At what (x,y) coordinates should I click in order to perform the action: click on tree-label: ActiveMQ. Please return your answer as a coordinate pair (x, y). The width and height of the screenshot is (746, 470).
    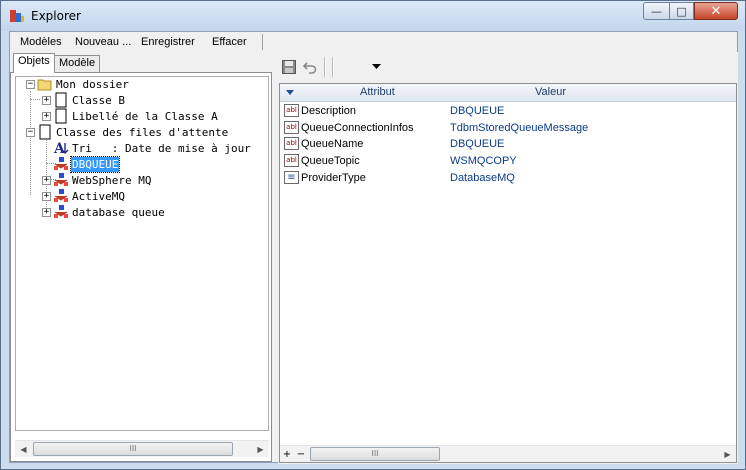
    Looking at the image, I should click on (98, 196).